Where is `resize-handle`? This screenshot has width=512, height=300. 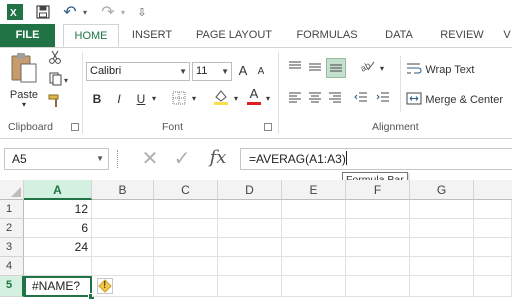 resize-handle is located at coordinates (118, 159).